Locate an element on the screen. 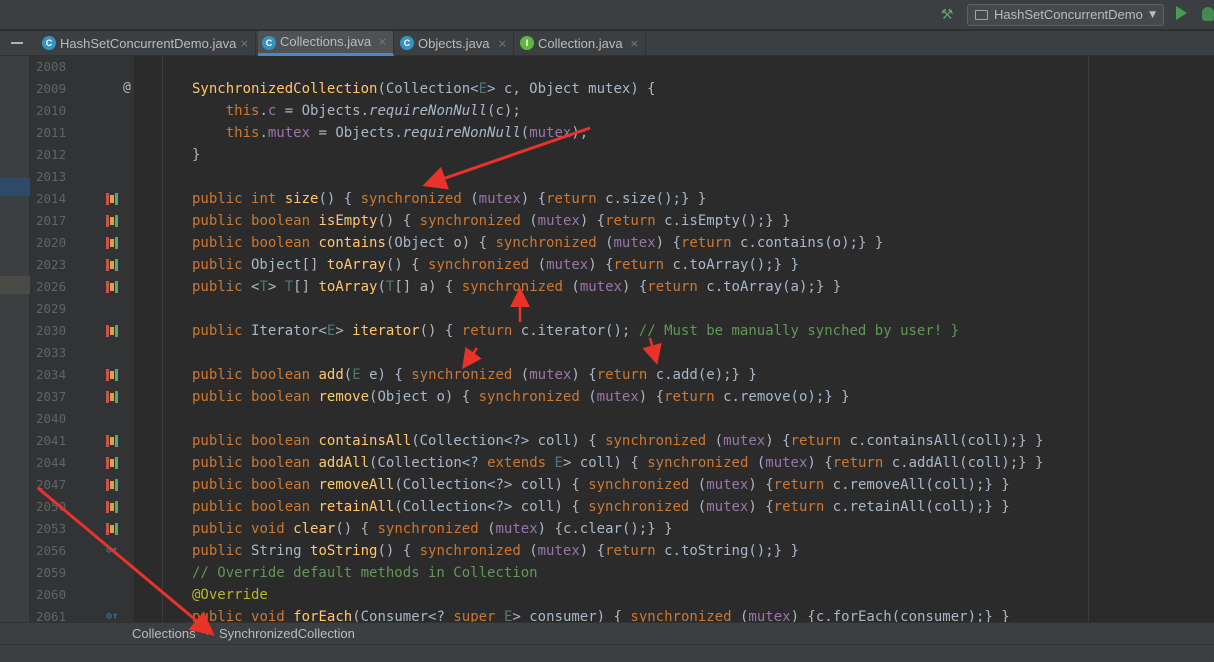 The width and height of the screenshot is (1214, 662). code-line: this.c = Objects.requireNonNull(c); is located at coordinates (703, 111).